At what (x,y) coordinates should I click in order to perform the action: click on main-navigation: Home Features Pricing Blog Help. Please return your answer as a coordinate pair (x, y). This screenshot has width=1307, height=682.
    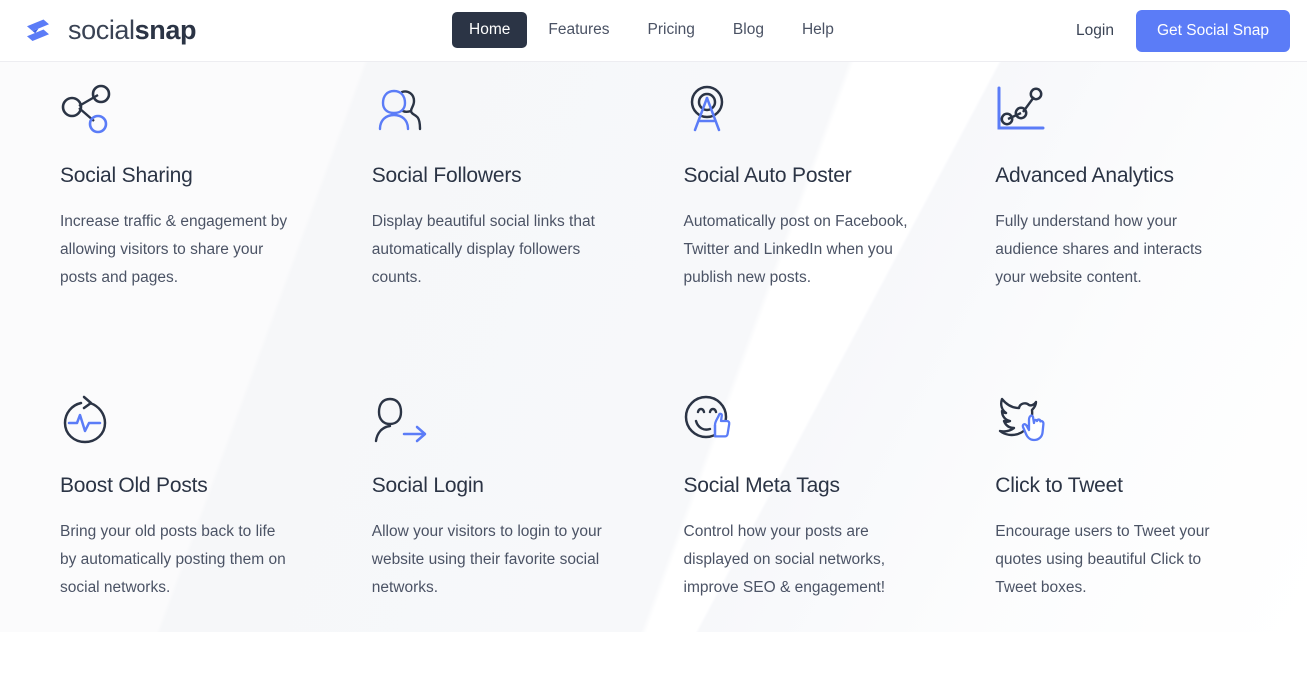
    Looking at the image, I should click on (651, 30).